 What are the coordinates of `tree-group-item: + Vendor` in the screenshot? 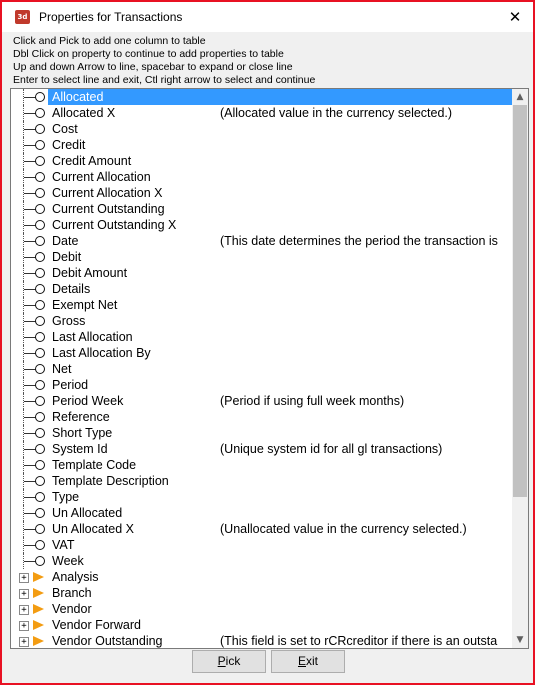 It's located at (261, 609).